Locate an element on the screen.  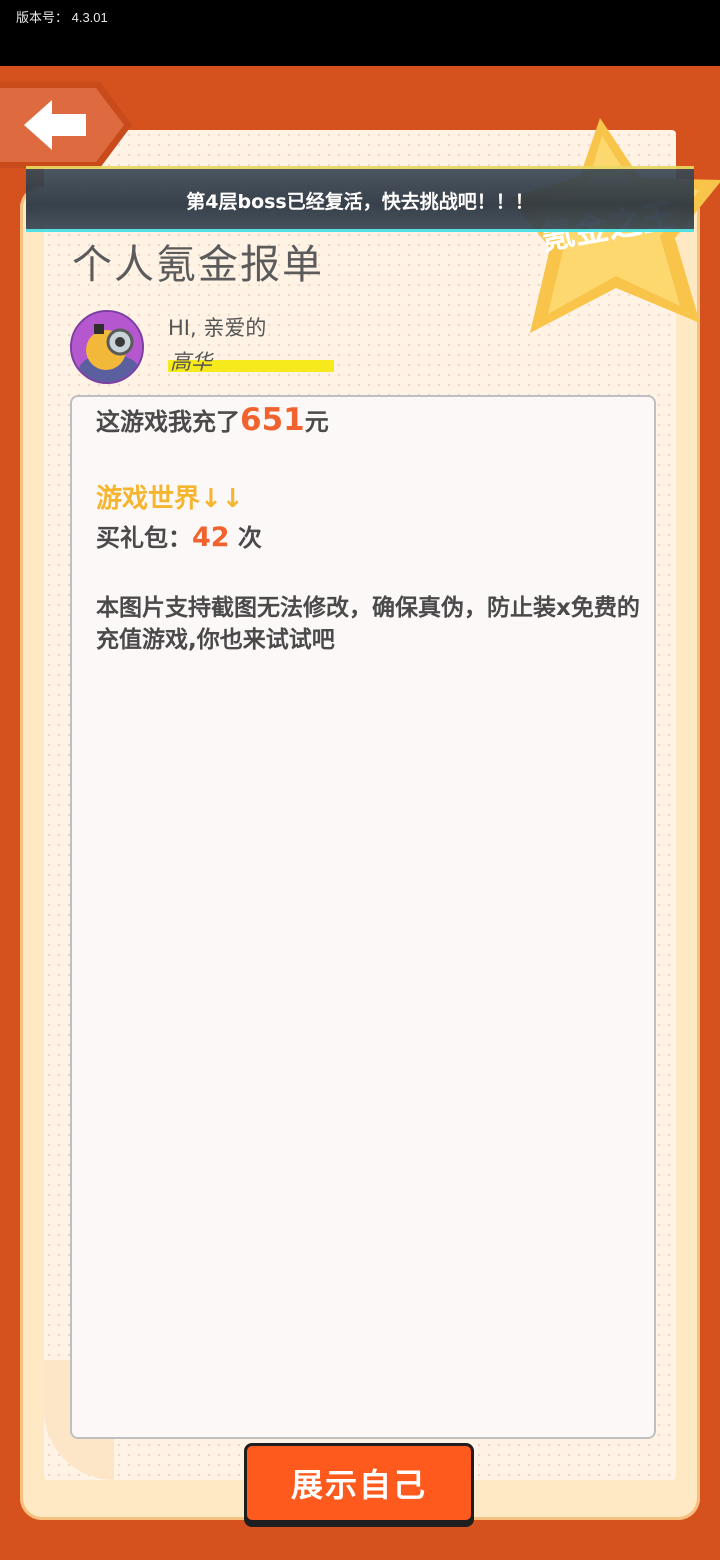
page-title: 个人氪金报单 is located at coordinates (198, 265).